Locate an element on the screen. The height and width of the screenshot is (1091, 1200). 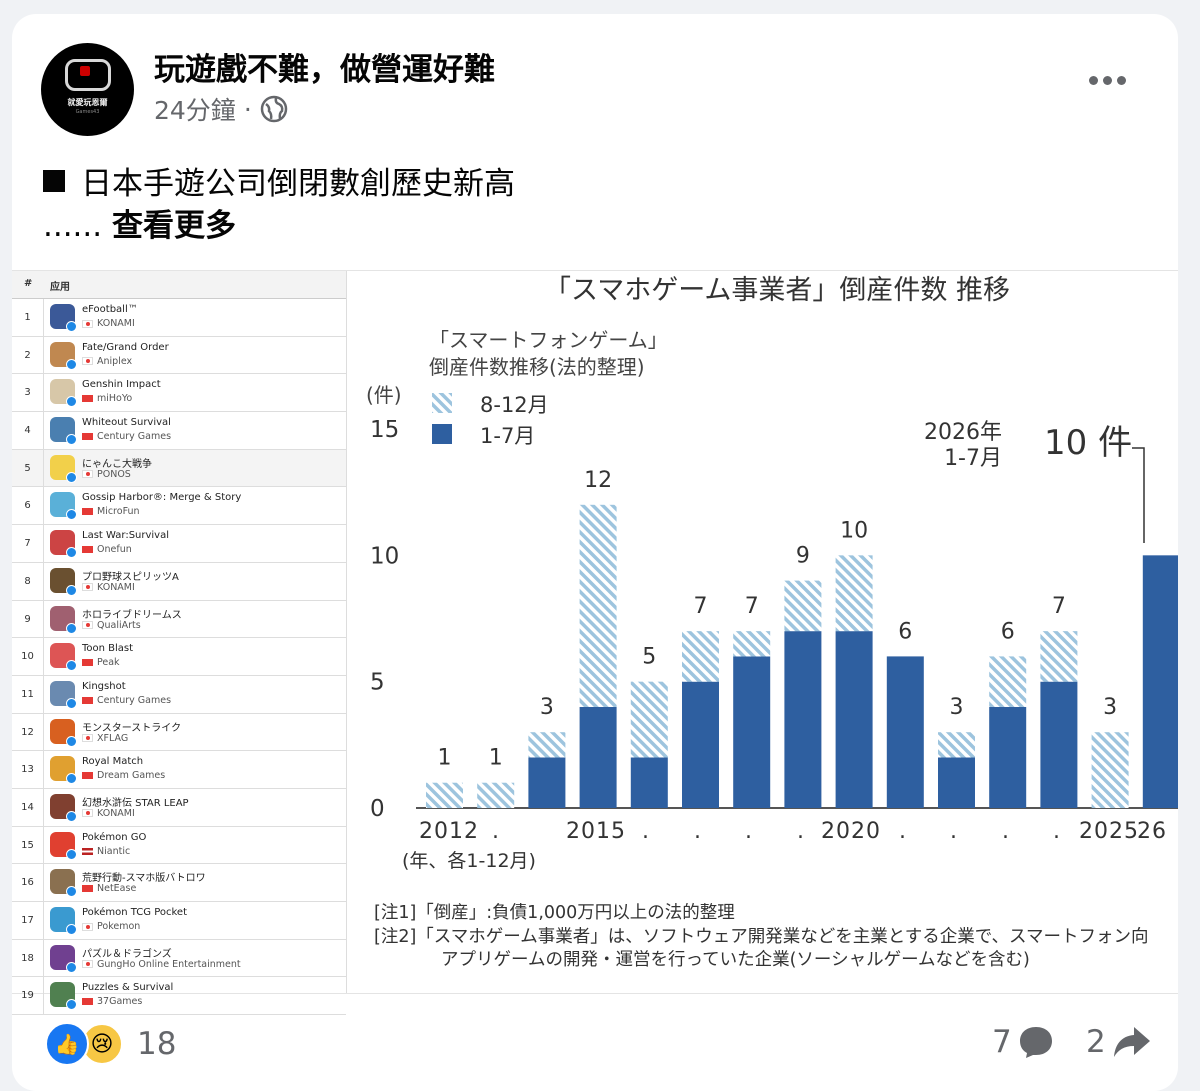
annotation-leader-line is located at coordinates (1138, 495).